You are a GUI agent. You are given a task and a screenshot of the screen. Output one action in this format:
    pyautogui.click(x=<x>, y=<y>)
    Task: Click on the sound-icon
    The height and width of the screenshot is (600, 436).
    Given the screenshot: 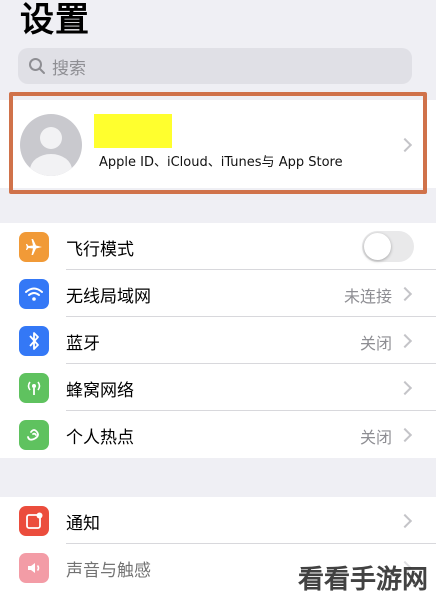 What is the action you would take?
    pyautogui.click(x=34, y=568)
    